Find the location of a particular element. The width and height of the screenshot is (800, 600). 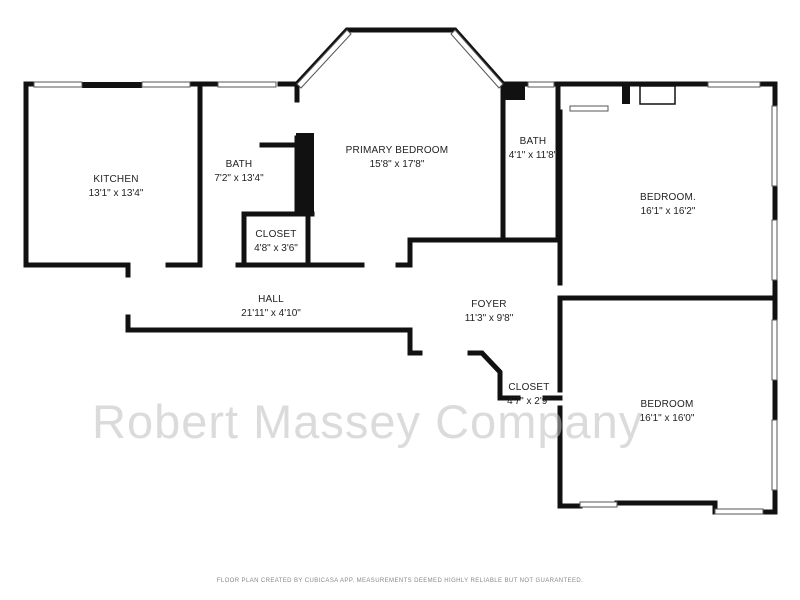

room-name: HALL is located at coordinates (271, 299).